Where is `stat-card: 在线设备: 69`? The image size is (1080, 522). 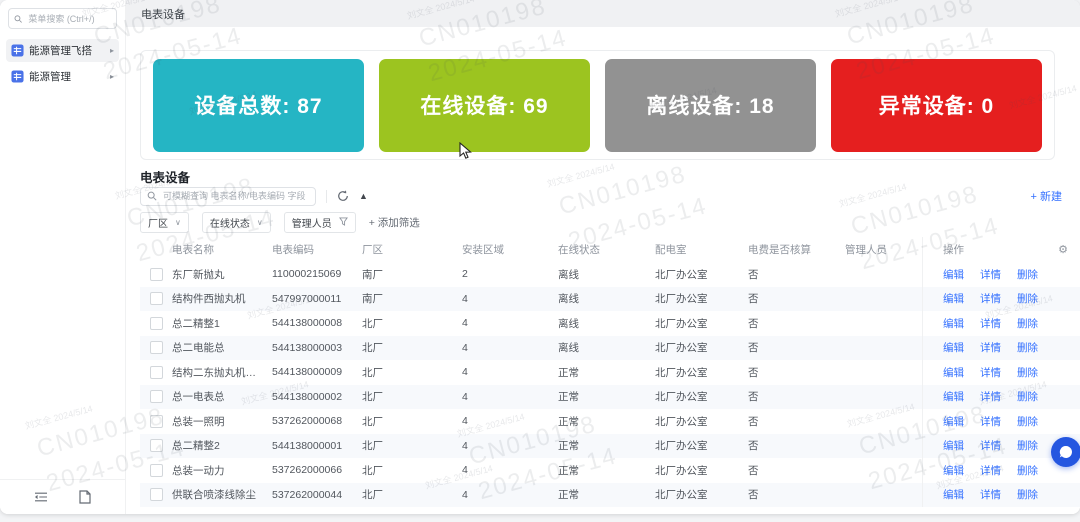
stat-card: 在线设备: 69 is located at coordinates (484, 105).